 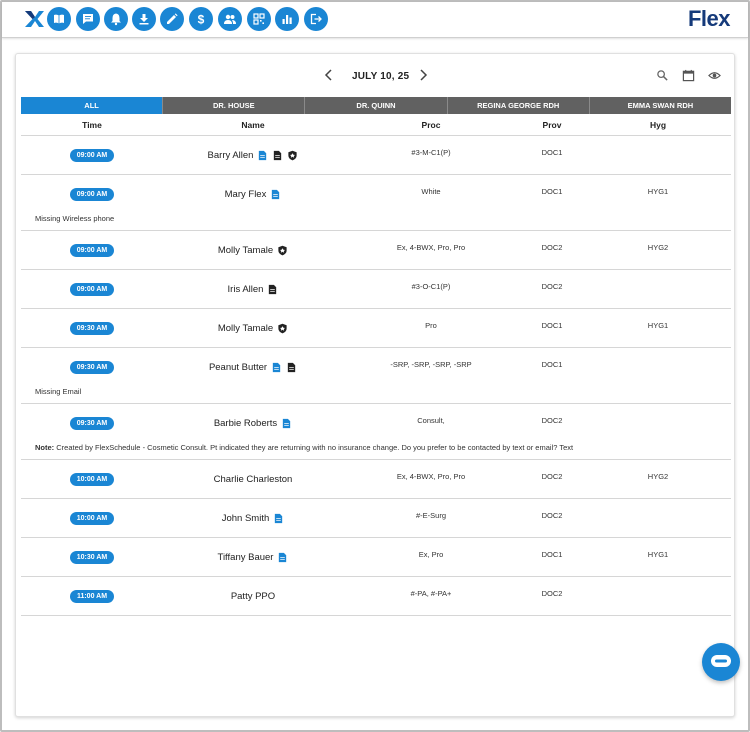 What do you see at coordinates (316, 19) in the screenshot?
I see `logout-button` at bounding box center [316, 19].